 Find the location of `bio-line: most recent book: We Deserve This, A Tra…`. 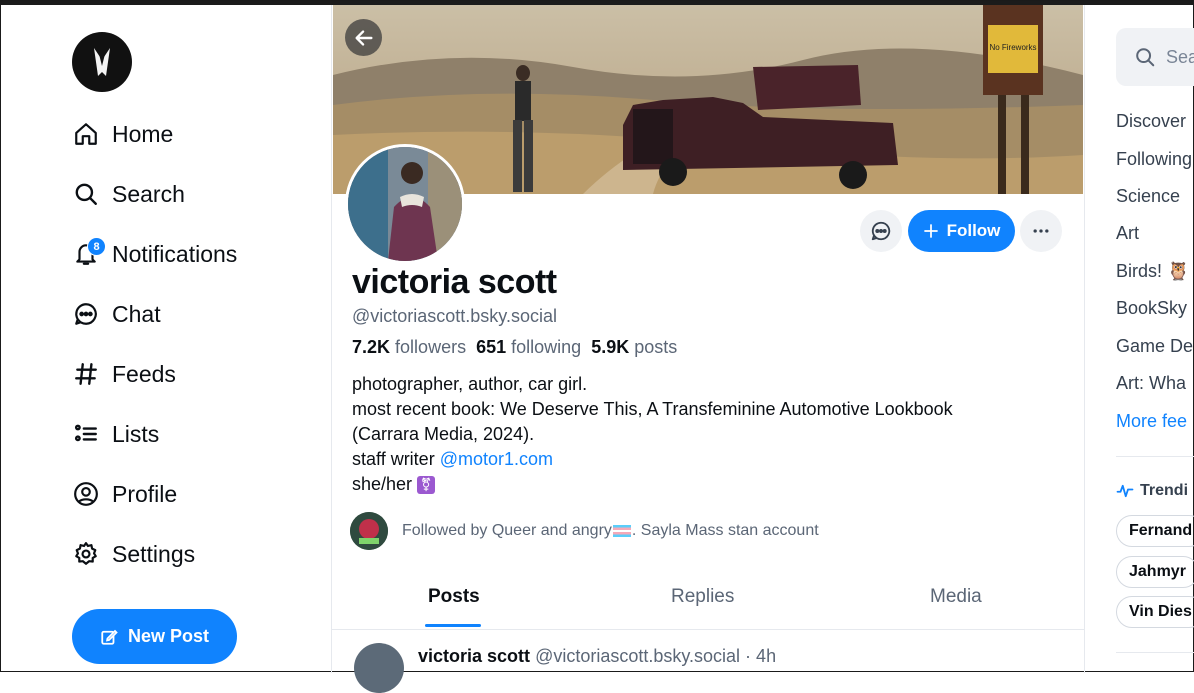

bio-line: most recent book: We Deserve This, A Tra… is located at coordinates (652, 409).